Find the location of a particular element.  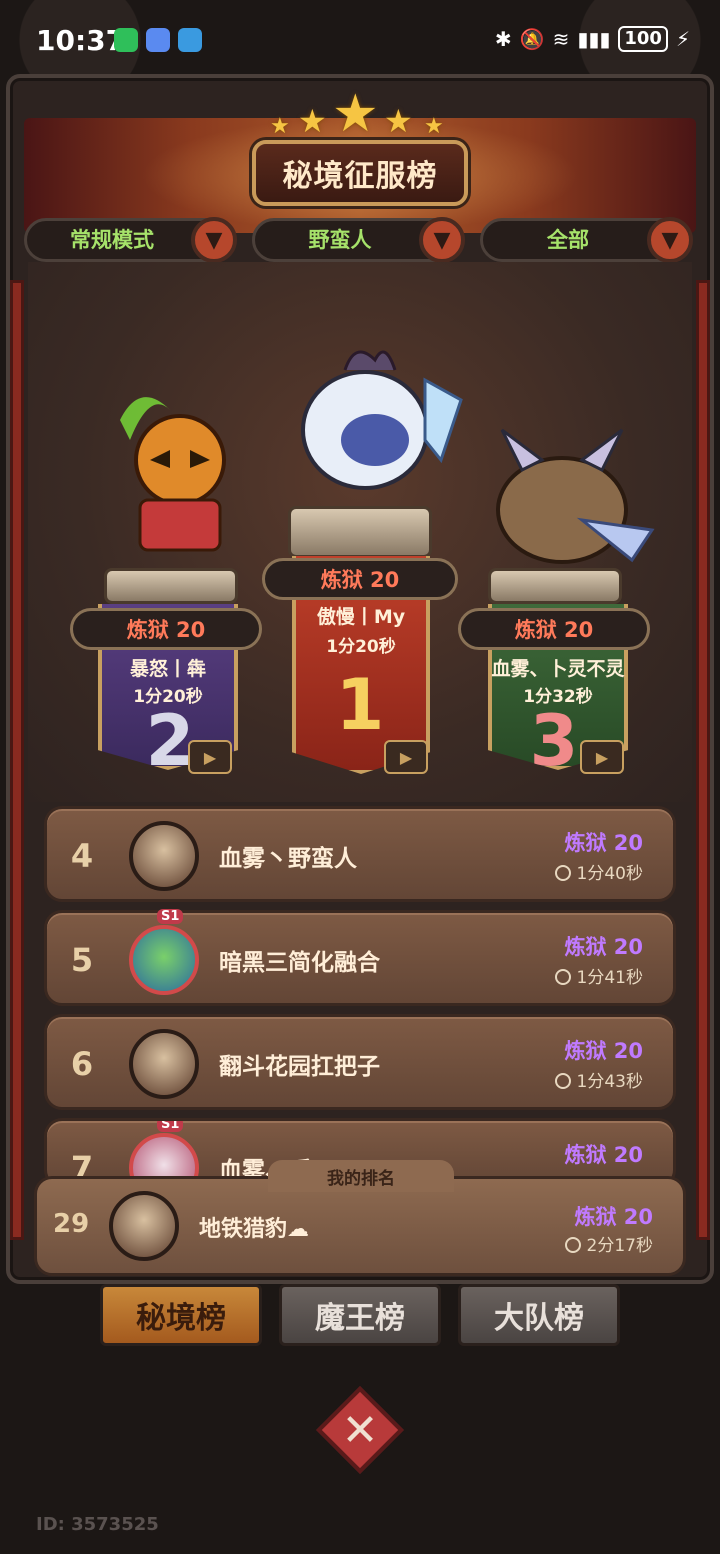

page-title-text: 秘境征服榜 is located at coordinates (360, 176).